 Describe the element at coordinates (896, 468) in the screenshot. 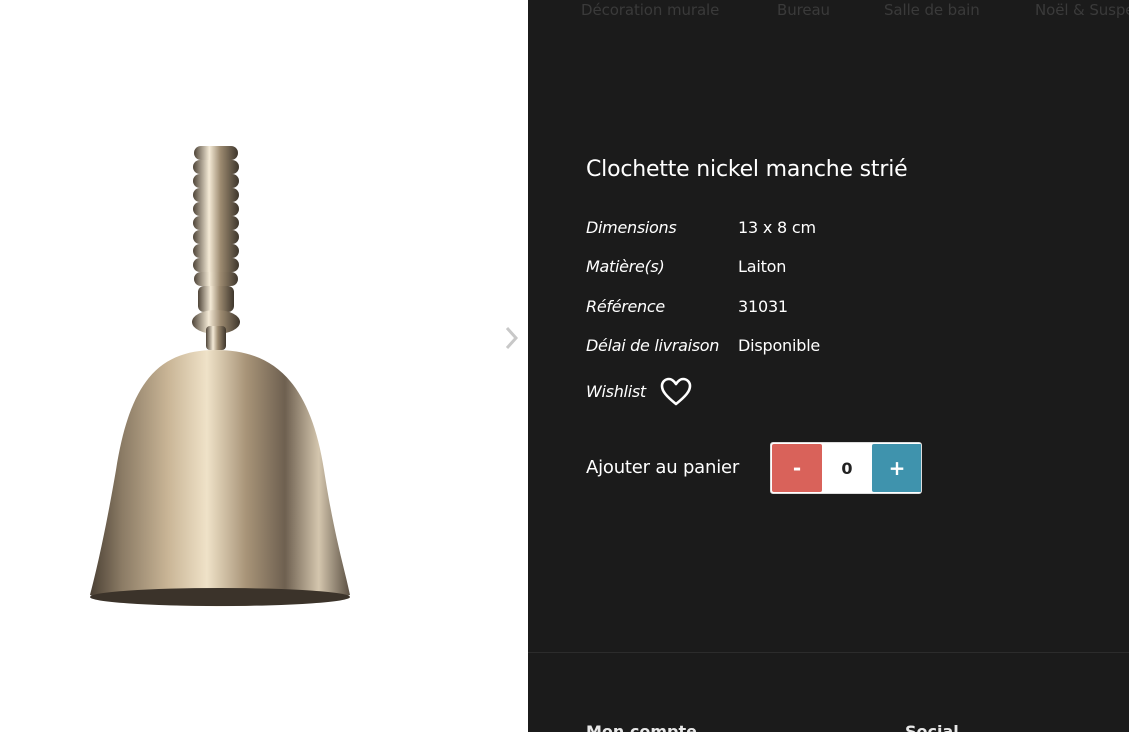

I see `increase-quantity-button: +` at that location.